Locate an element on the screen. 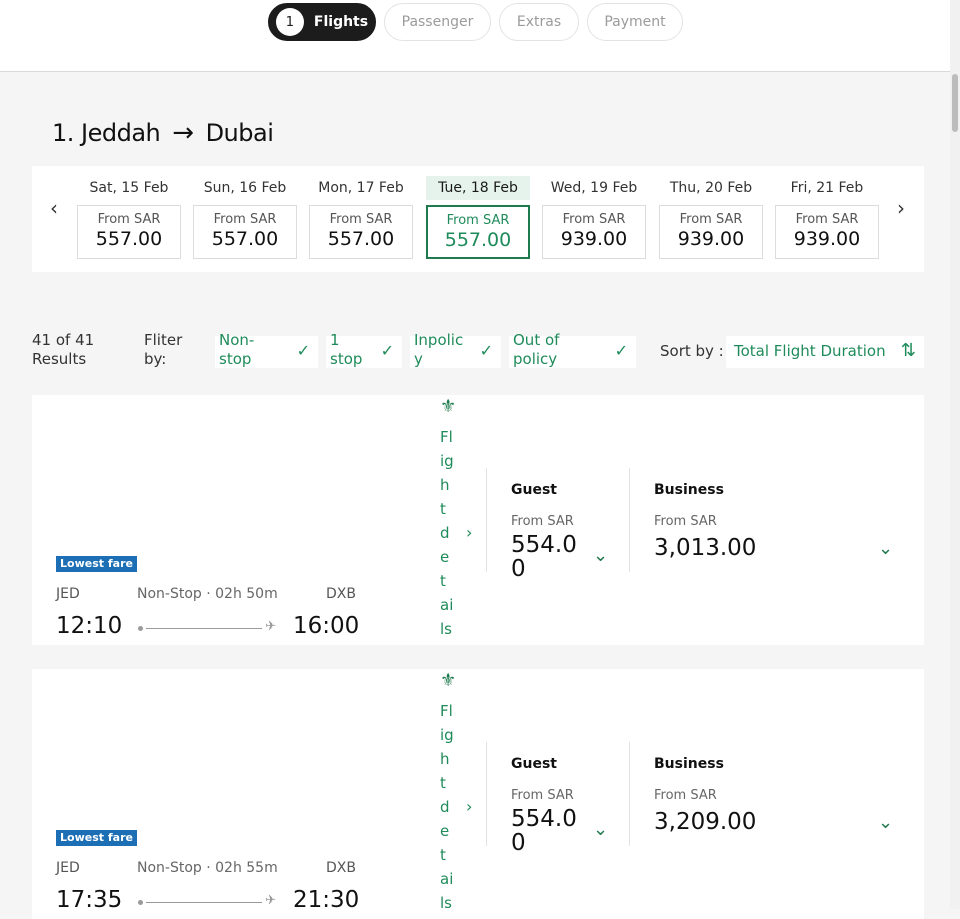 This screenshot has width=960, height=919. progress-stepper: 1 Flights Passenger Extras Payment is located at coordinates (480, 36).